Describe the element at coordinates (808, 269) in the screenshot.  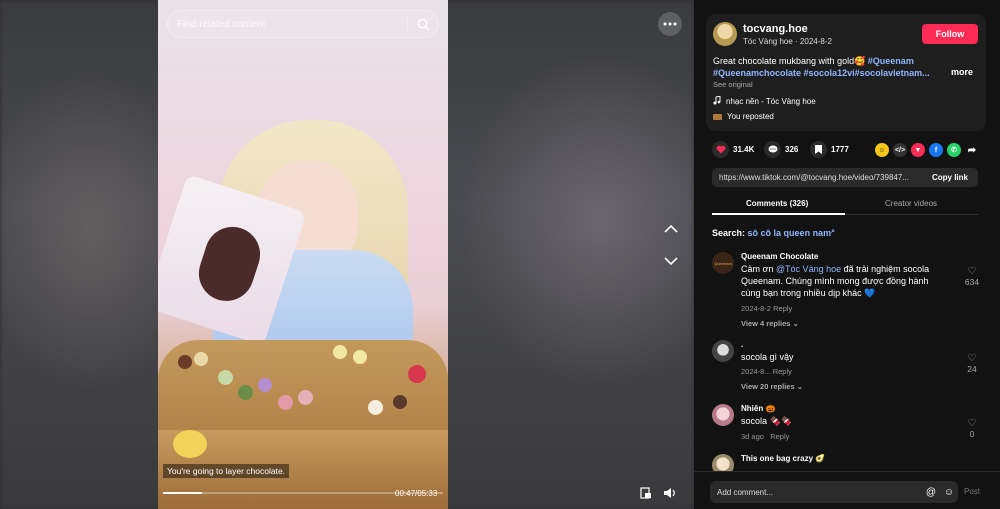
I see `comment-mention: @Tóc Vàng hoe` at that location.